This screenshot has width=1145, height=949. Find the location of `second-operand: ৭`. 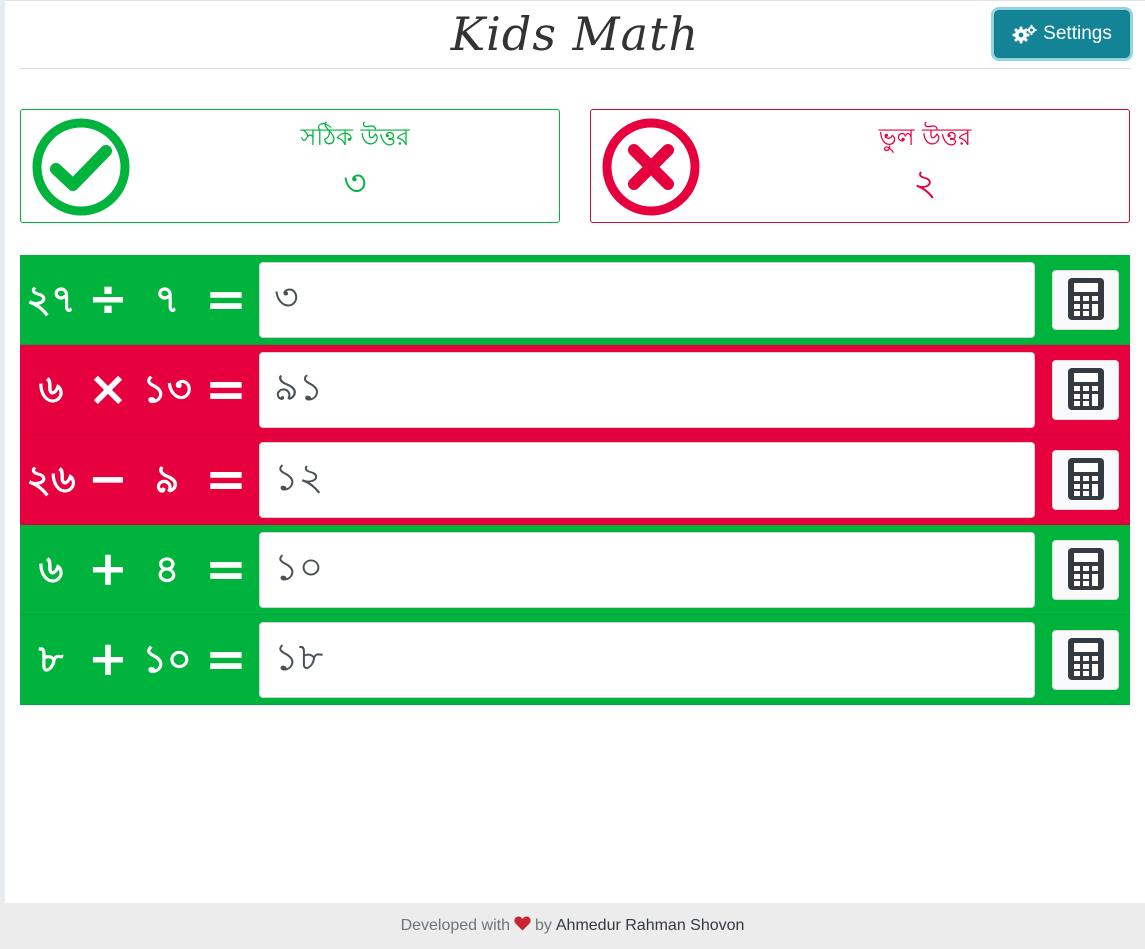

second-operand: ৭ is located at coordinates (167, 299).